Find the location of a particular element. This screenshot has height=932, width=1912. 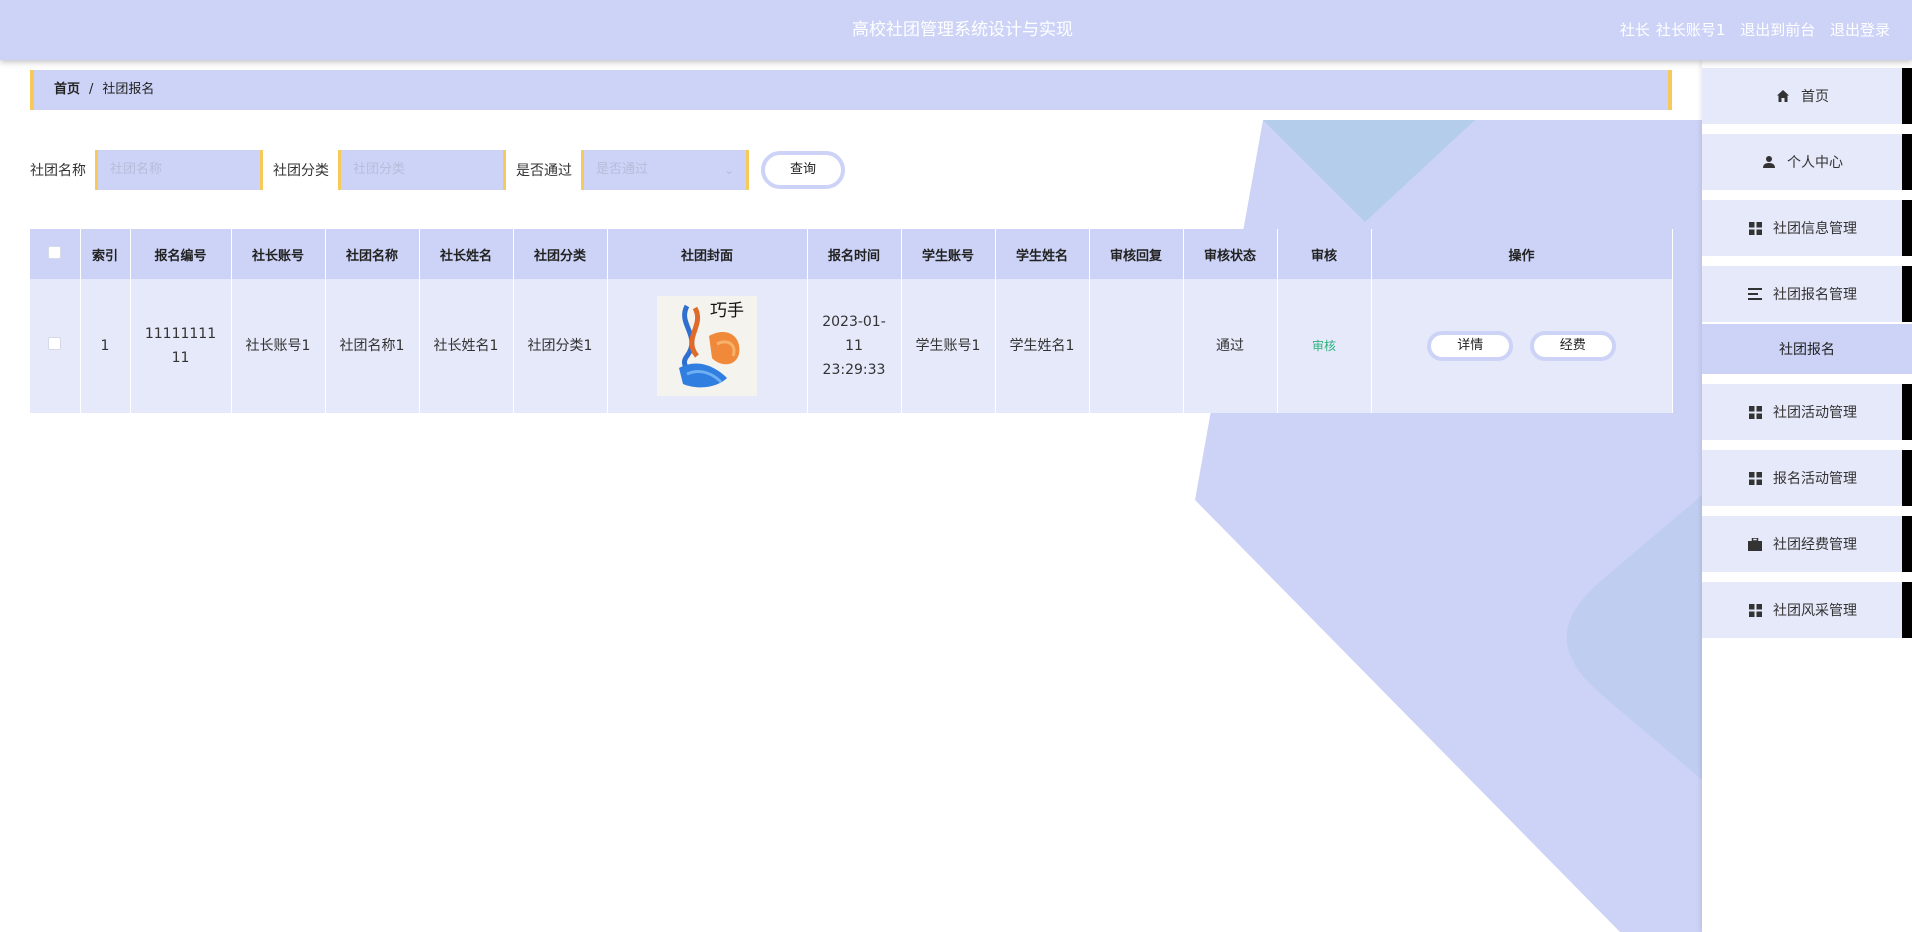

chevron-down-icon: ⌄ is located at coordinates (728, 170).